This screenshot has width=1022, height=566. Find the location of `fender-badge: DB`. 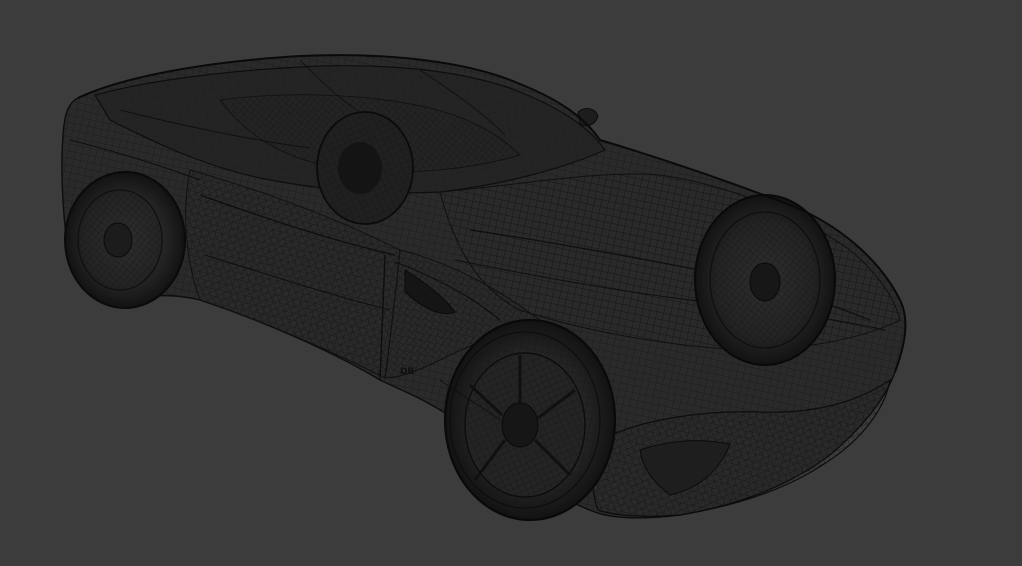

fender-badge: DB is located at coordinates (407, 372).